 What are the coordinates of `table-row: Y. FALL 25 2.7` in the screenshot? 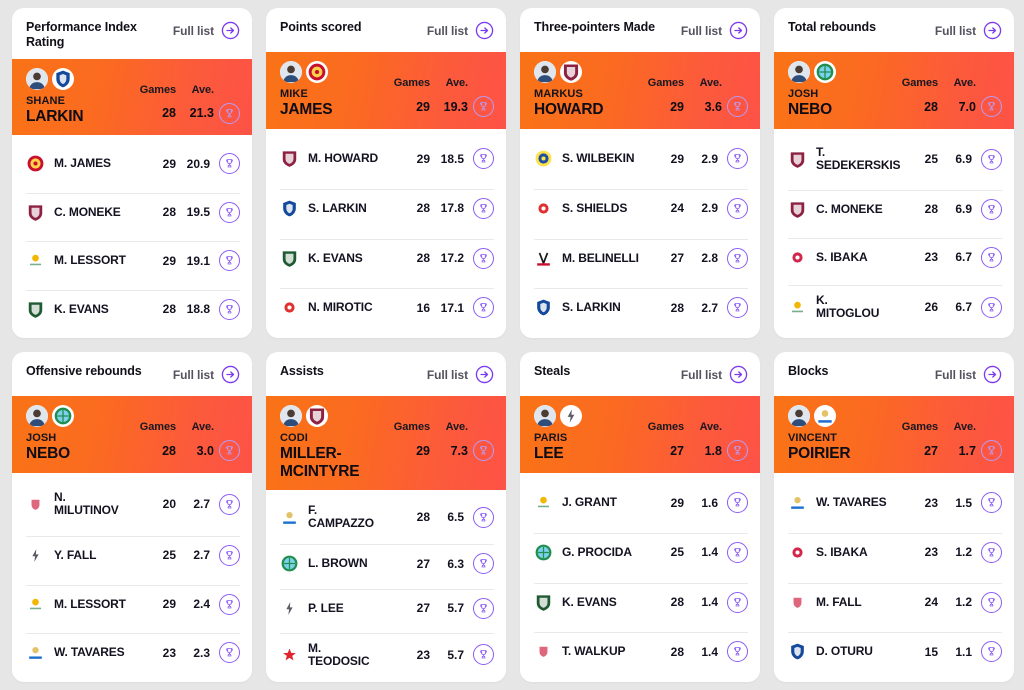 It's located at (133, 555).